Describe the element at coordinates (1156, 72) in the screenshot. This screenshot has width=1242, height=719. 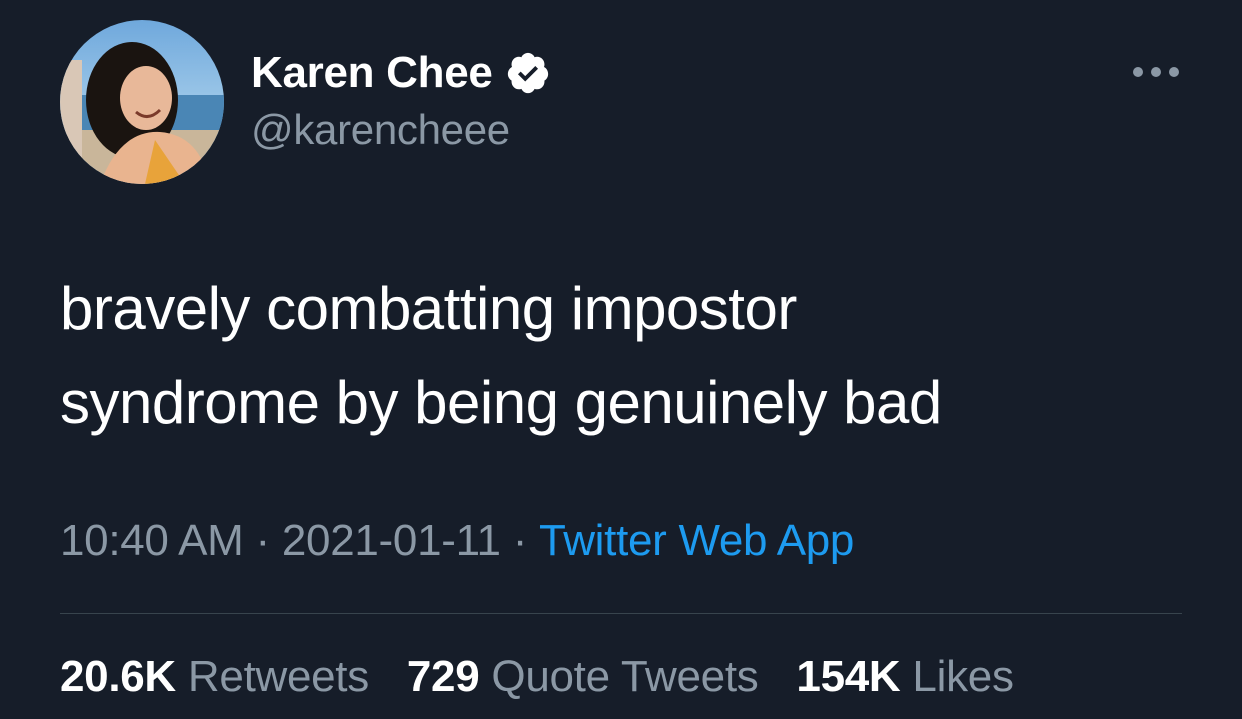
I see `more-horizontal-icon` at that location.